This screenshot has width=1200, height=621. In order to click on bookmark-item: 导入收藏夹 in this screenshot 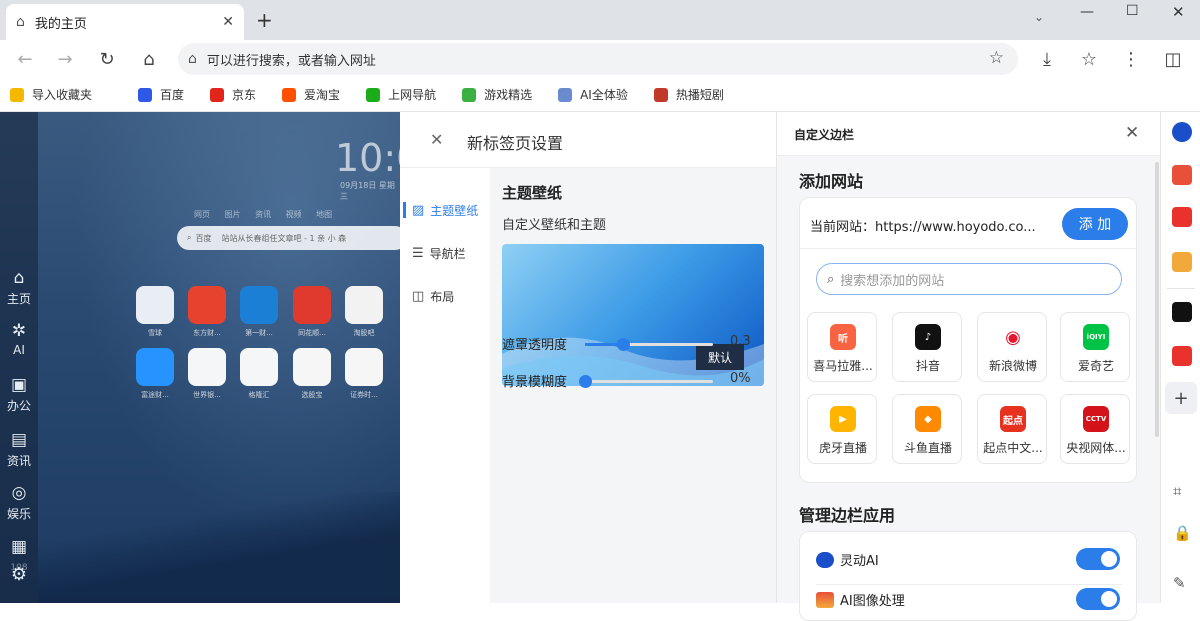, I will do `click(51, 94)`.